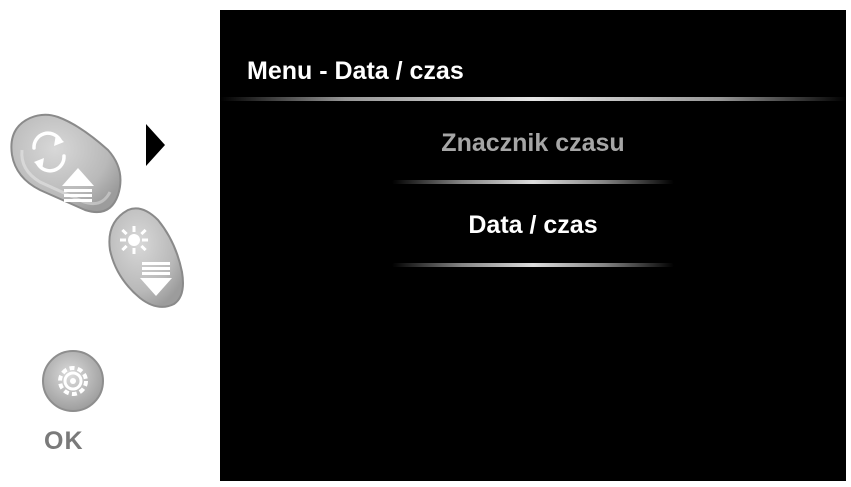  What do you see at coordinates (533, 225) in the screenshot?
I see `menu-item-date-time: Data / czas` at bounding box center [533, 225].